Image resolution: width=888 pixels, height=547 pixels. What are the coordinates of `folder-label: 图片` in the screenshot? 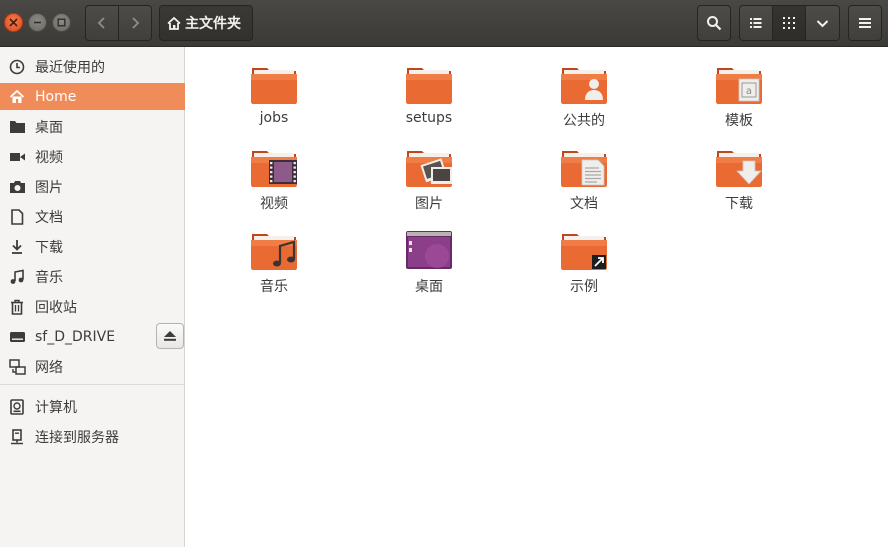 It's located at (429, 204).